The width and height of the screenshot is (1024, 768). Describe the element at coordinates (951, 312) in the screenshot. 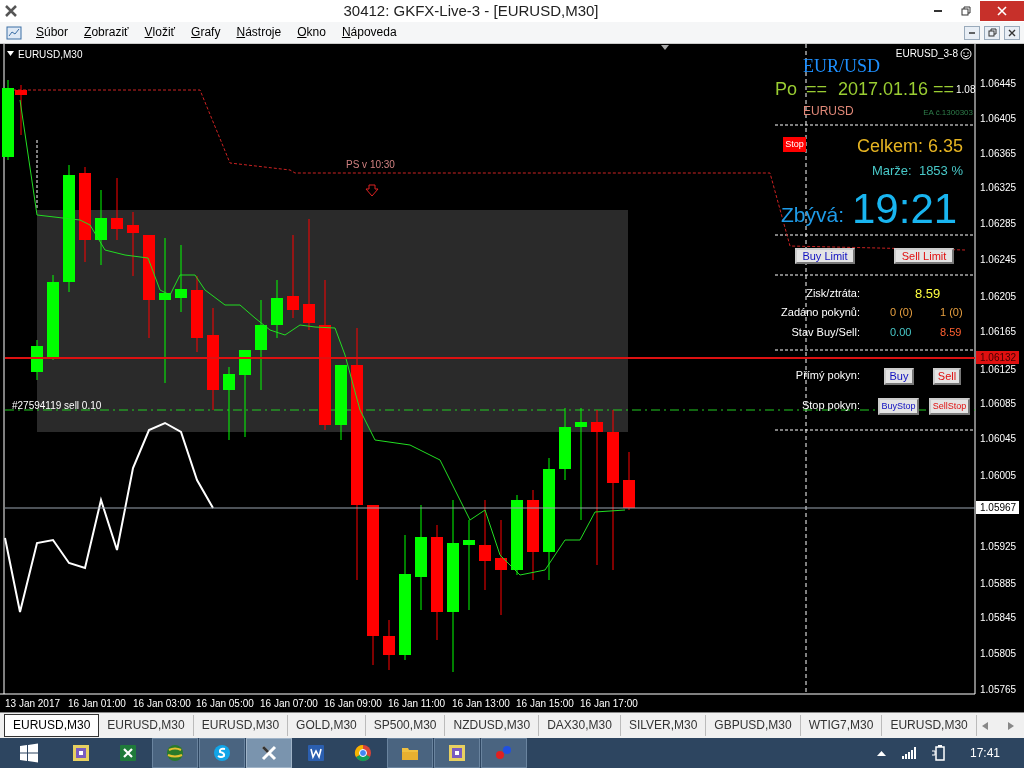

I see `stat-value: 1 (0)` at that location.